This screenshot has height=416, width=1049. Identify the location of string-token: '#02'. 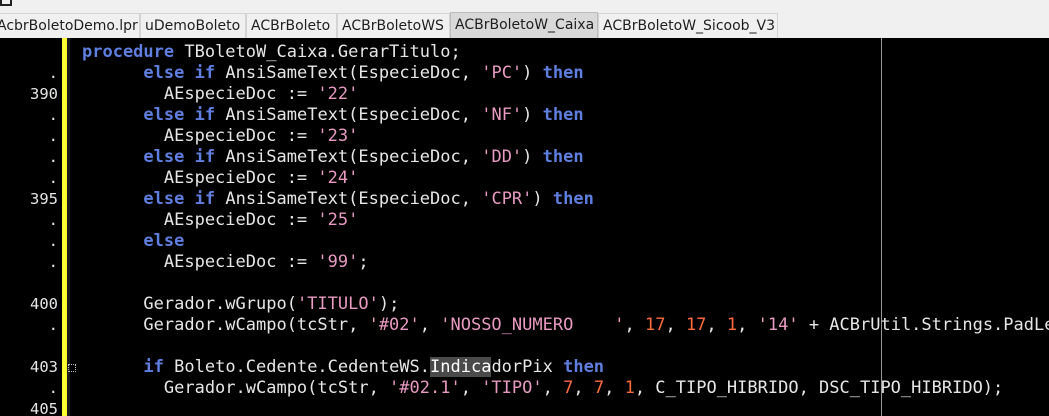
(394, 325).